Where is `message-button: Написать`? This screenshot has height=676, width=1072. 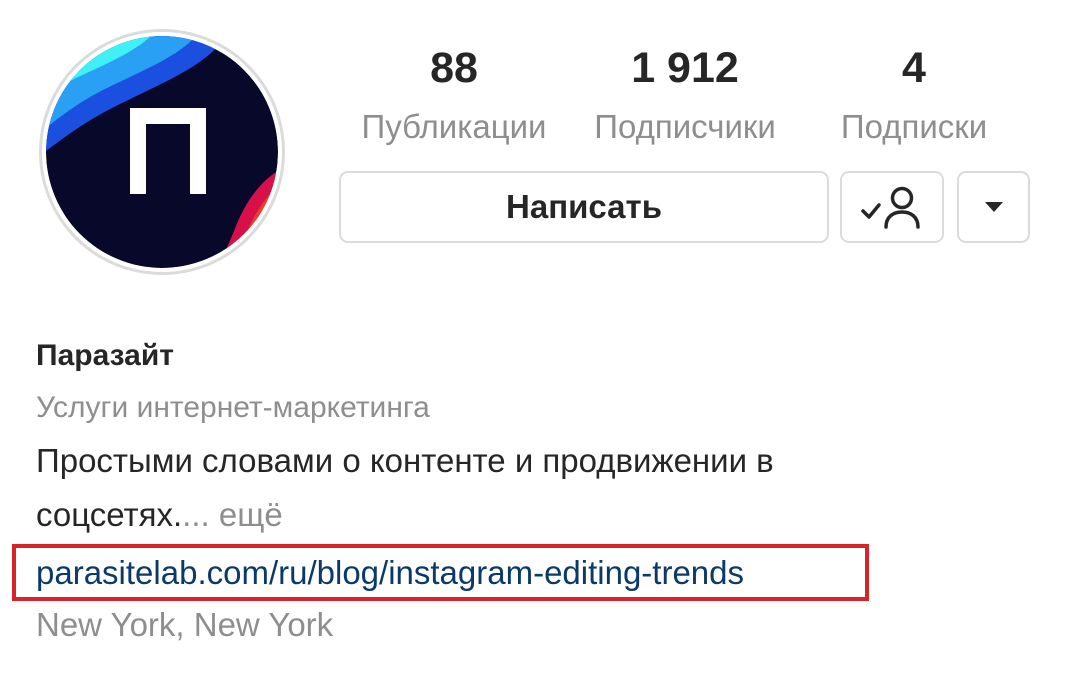
message-button: Написать is located at coordinates (584, 207).